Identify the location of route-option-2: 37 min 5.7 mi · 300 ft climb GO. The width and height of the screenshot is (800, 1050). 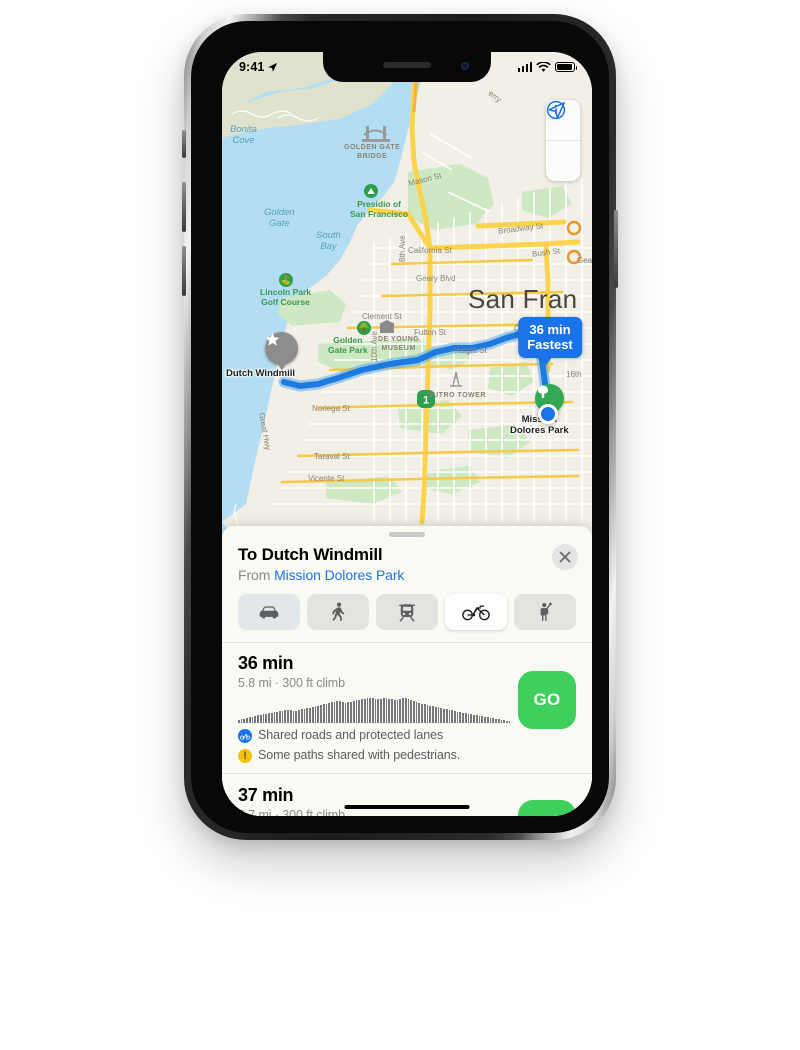
(407, 795).